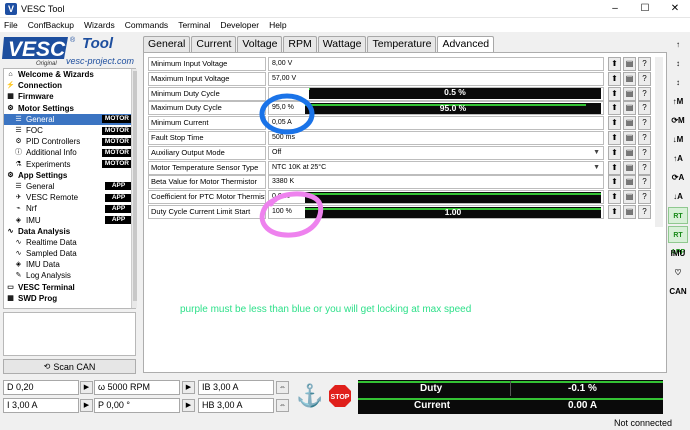 Image resolution: width=690 pixels, height=430 pixels. Describe the element at coordinates (69, 298) in the screenshot. I see `sidebar-item-swd-prog: ▦ SWD Prog` at that location.